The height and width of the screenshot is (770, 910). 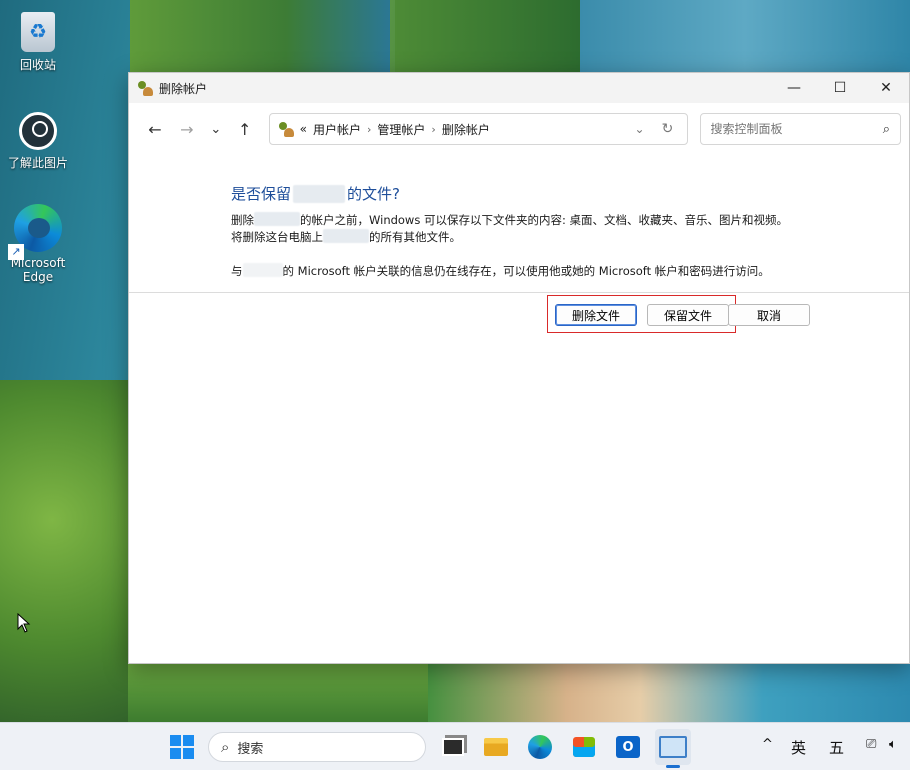 I want to click on address-bar: « 用户帐户 › 管理帐户 › 删除帐户 ⌄ ↻, so click(x=478, y=129).